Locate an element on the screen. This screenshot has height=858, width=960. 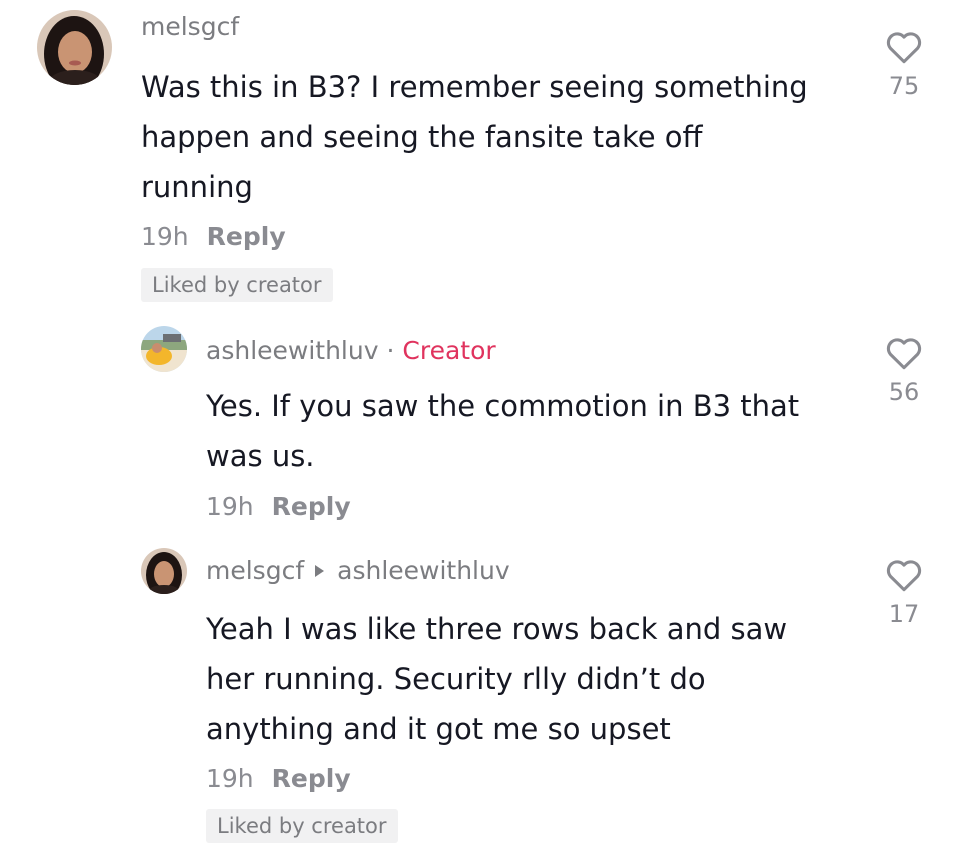
comment-line: running is located at coordinates (197, 187).